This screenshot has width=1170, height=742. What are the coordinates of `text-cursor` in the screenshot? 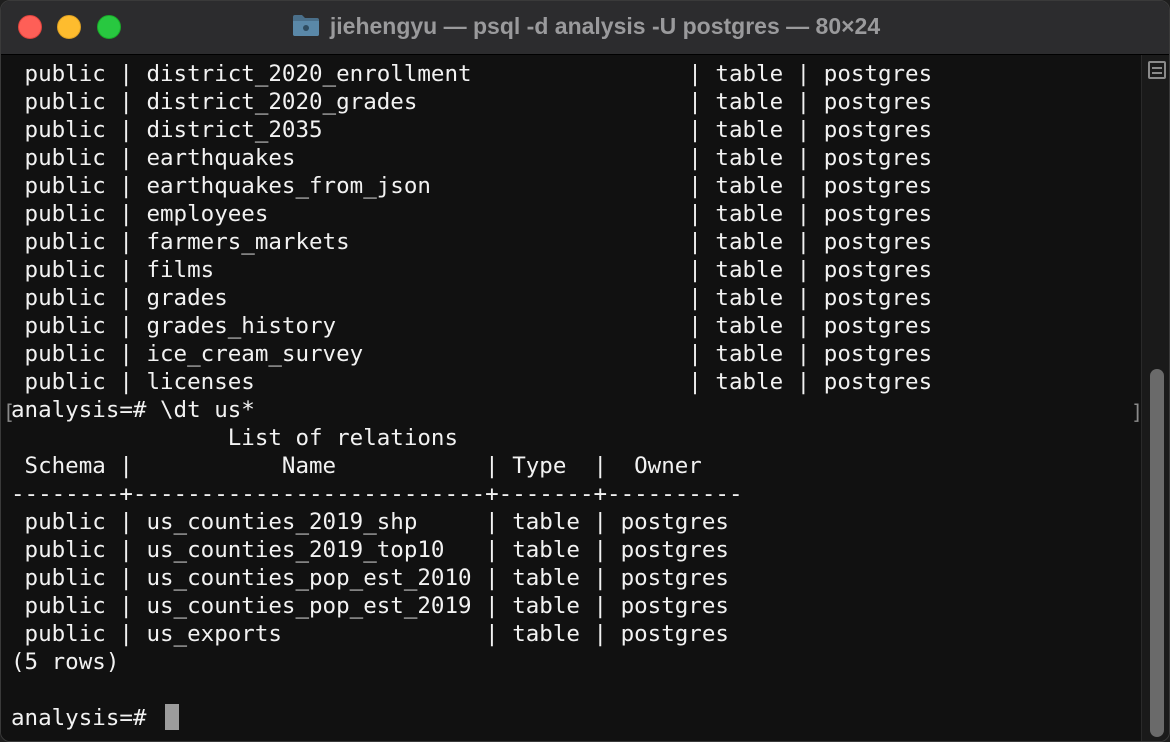 It's located at (172, 717).